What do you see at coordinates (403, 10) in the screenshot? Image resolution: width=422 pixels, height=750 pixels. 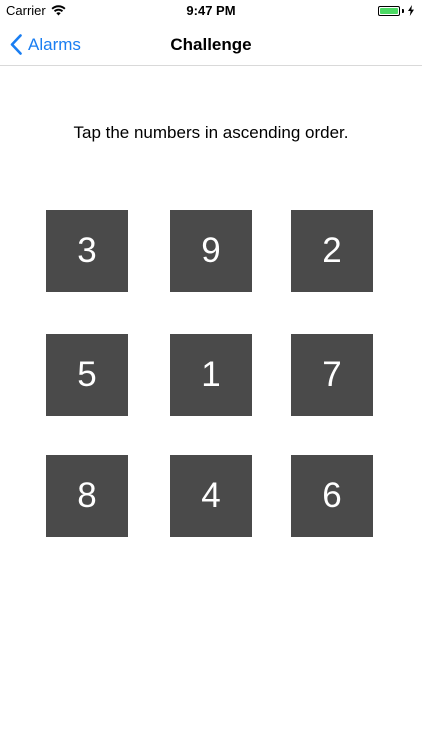 I see `battery-tip` at bounding box center [403, 10].